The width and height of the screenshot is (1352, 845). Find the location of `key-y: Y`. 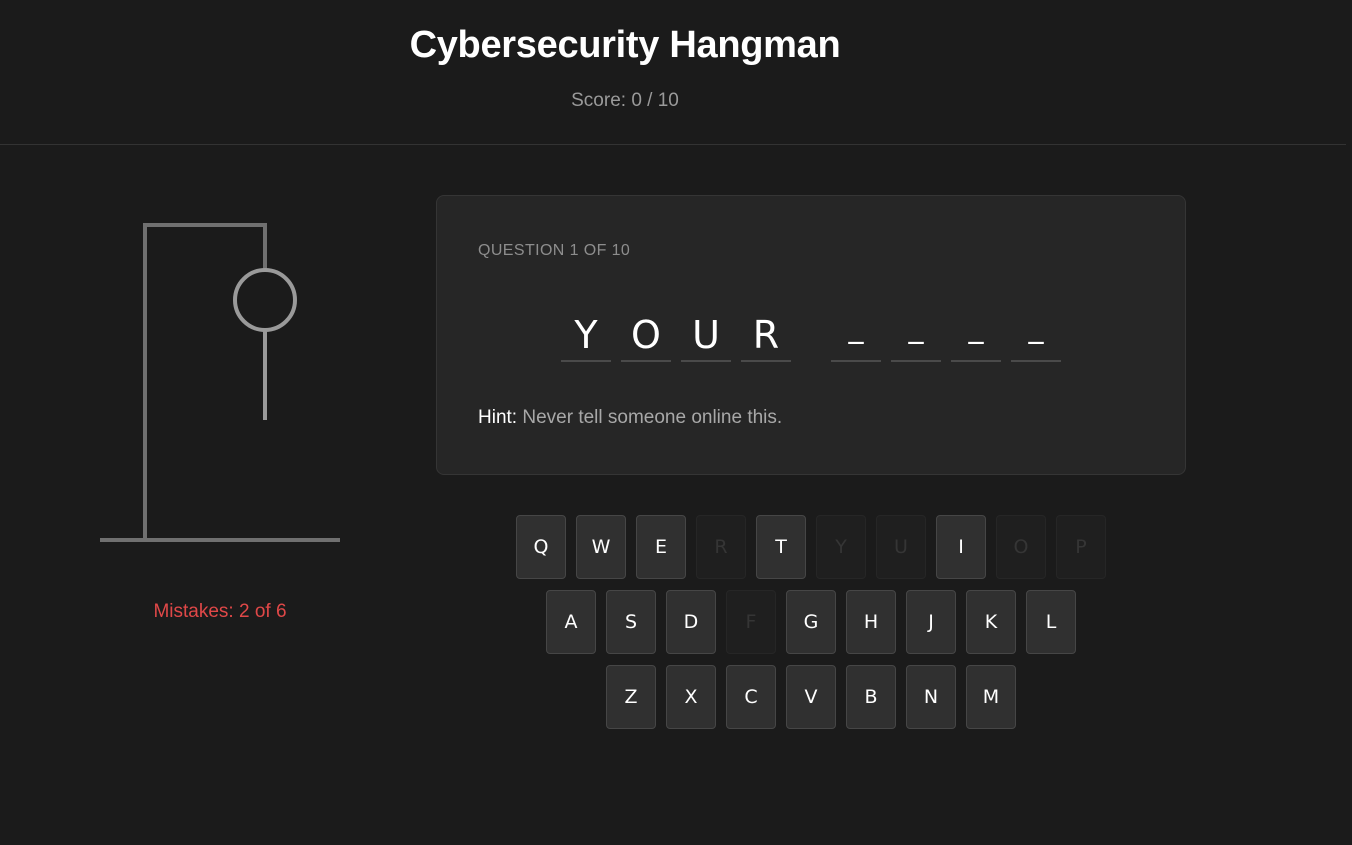

key-y: Y is located at coordinates (841, 547).